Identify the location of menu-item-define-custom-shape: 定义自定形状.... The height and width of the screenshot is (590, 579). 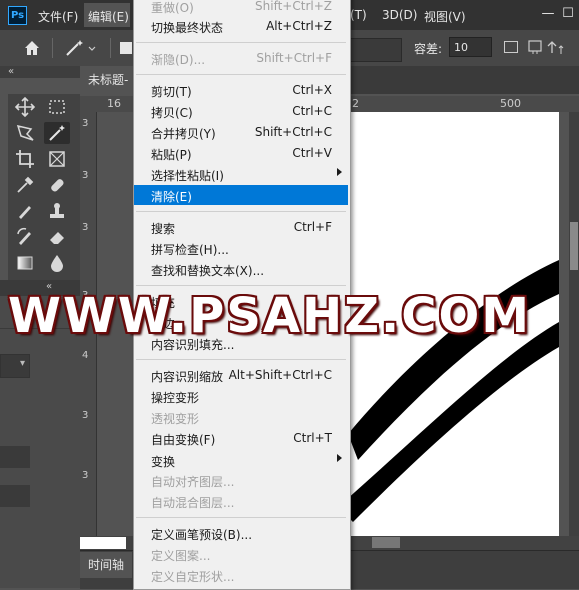
(241, 575).